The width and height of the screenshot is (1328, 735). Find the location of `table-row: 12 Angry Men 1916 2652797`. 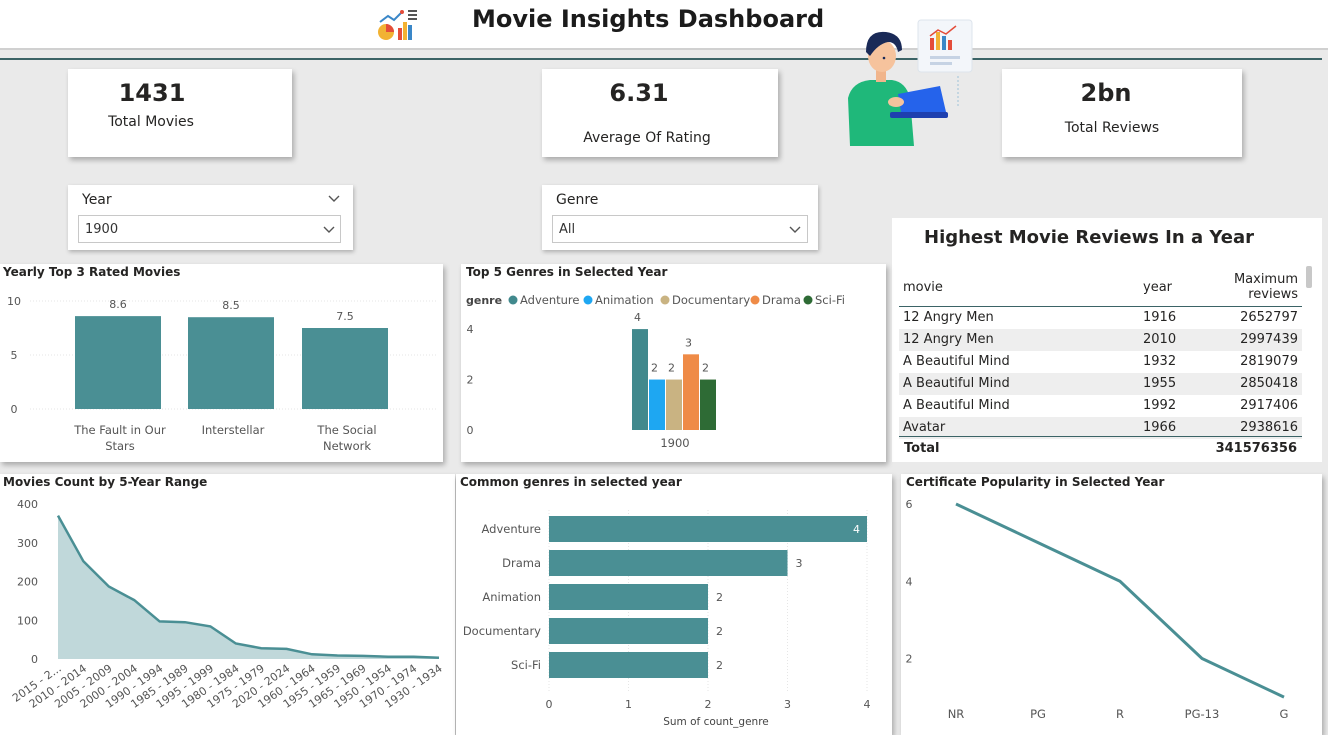

table-row: 12 Angry Men 1916 2652797 is located at coordinates (1100, 317).